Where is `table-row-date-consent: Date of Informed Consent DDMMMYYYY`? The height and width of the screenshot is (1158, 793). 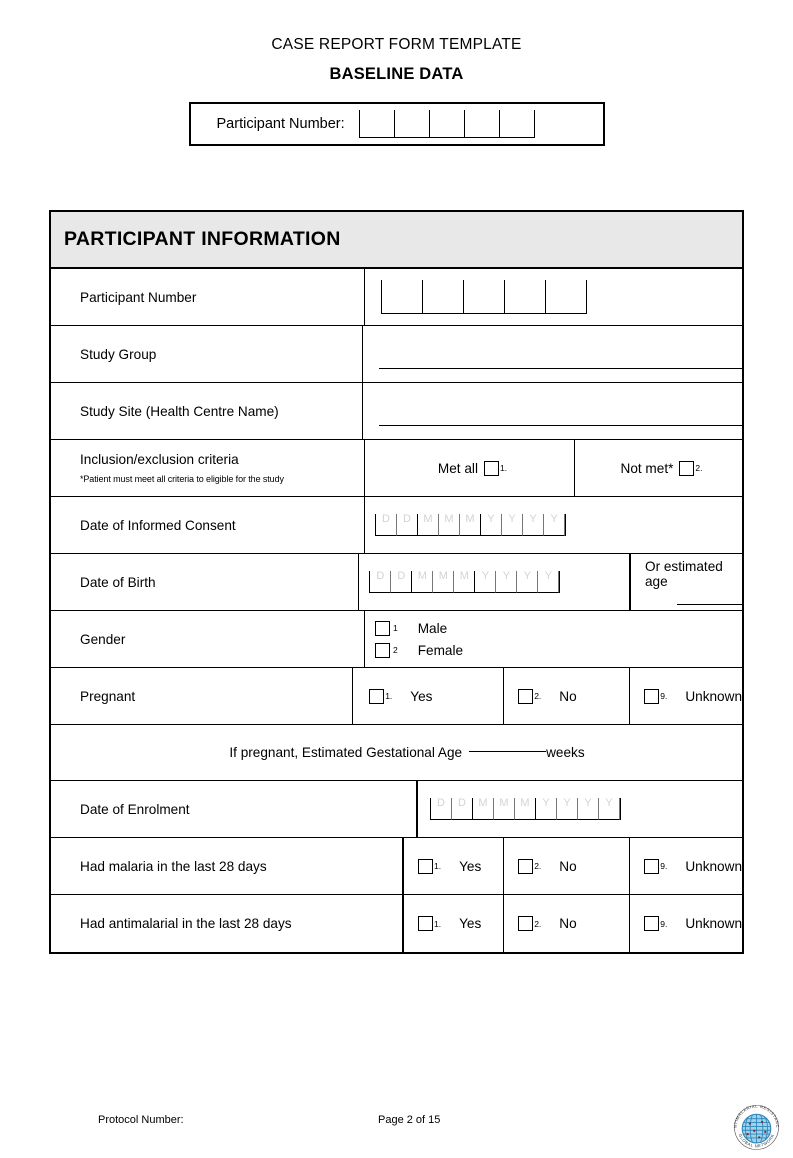
table-row-date-consent: Date of Informed Consent DDMMMYYYY is located at coordinates (396, 525).